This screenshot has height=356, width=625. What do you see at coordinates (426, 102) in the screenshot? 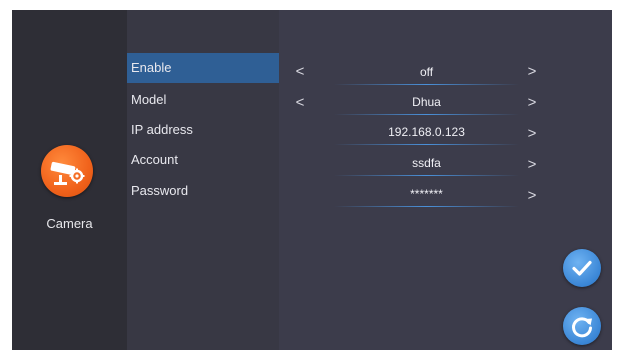
I see `model-value: Dhua` at bounding box center [426, 102].